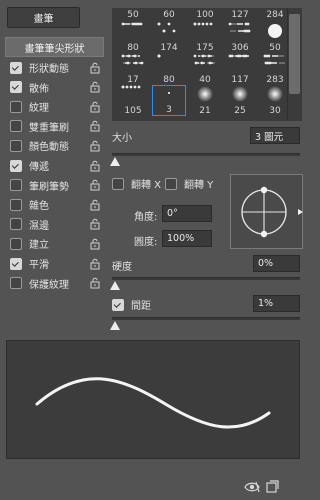  What do you see at coordinates (240, 14) in the screenshot?
I see `brush-tip-cell: 127` at bounding box center [240, 14].